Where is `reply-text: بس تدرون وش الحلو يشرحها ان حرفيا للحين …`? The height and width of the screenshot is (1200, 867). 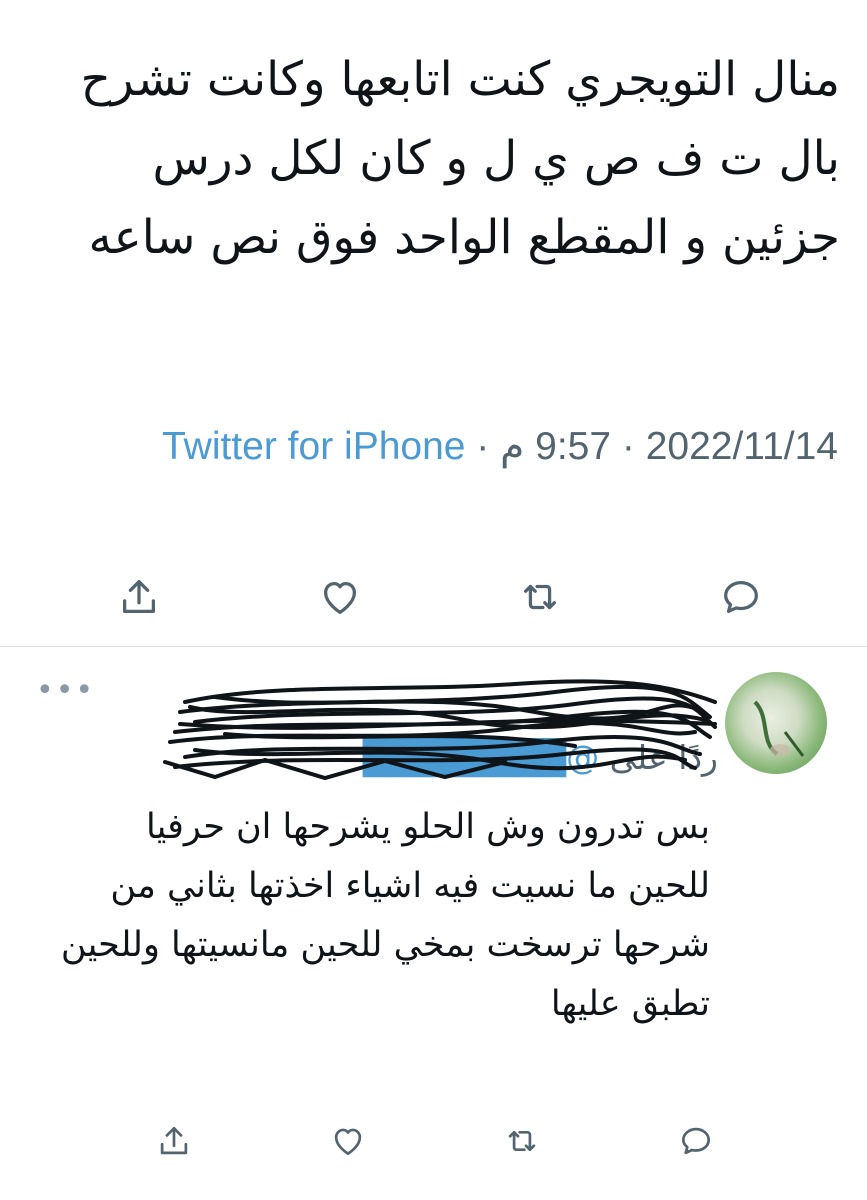 reply-text: بس تدرون وش الحلو يشرحها ان حرفيا للحين … is located at coordinates (385, 915).